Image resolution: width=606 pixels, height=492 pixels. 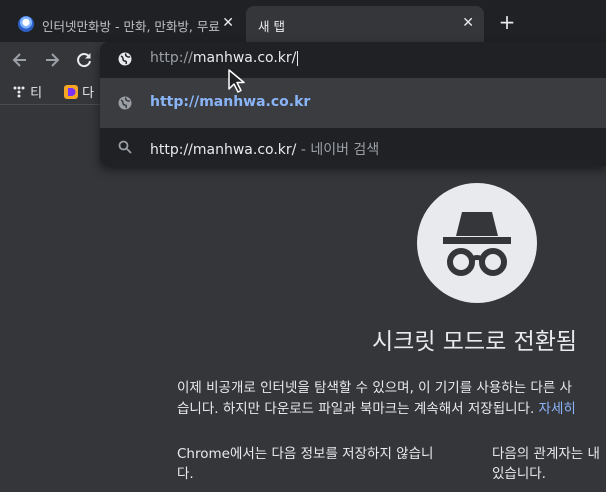 I want to click on search-query: http://manhwa.co.kr/, so click(x=223, y=150).